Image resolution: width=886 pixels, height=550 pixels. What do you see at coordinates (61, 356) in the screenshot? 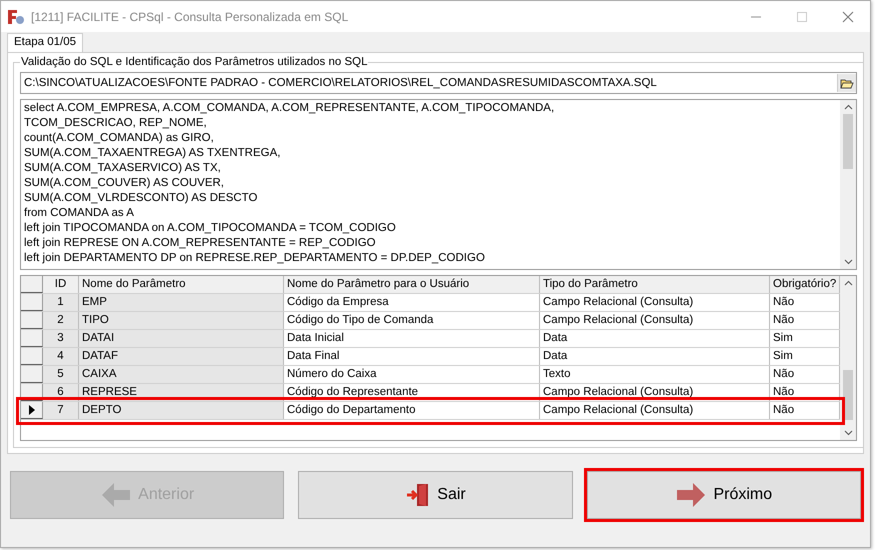
I see `table-cell: 4` at bounding box center [61, 356].